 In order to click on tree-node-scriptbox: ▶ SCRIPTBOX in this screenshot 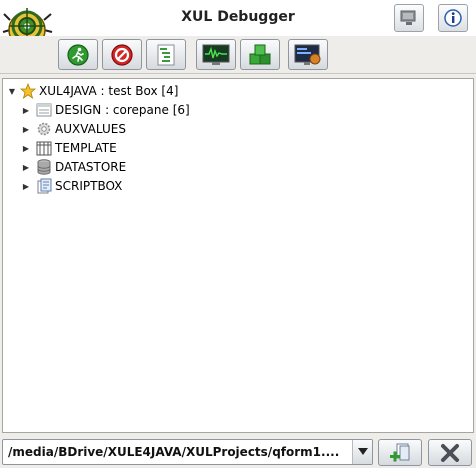, I will do `click(71, 186)`.